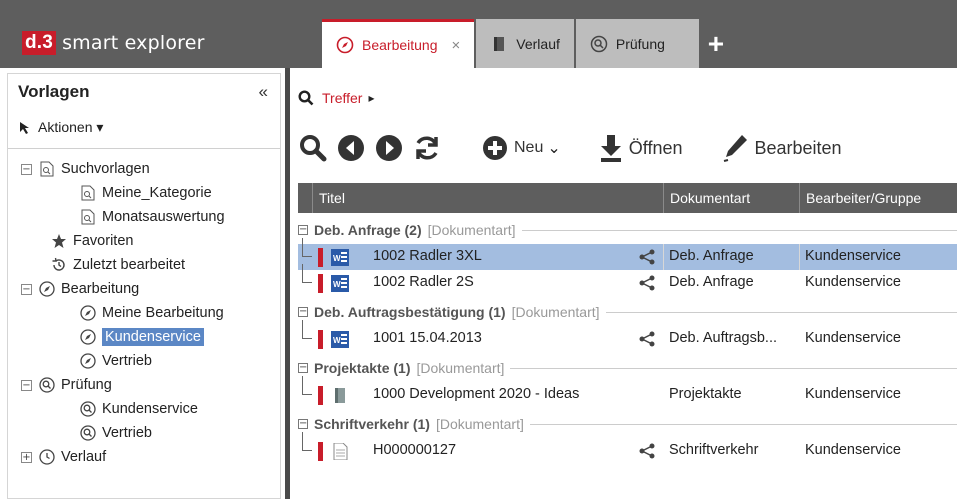  I want to click on tree-item-label: Favoriten, so click(103, 241).